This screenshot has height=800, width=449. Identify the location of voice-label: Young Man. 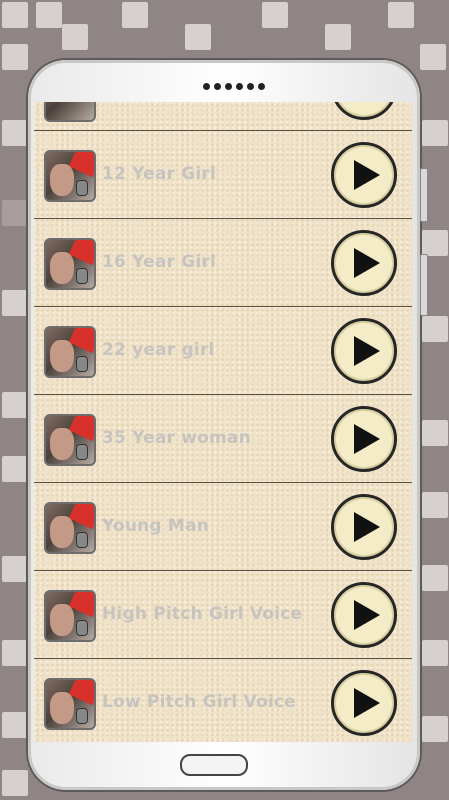
(156, 526).